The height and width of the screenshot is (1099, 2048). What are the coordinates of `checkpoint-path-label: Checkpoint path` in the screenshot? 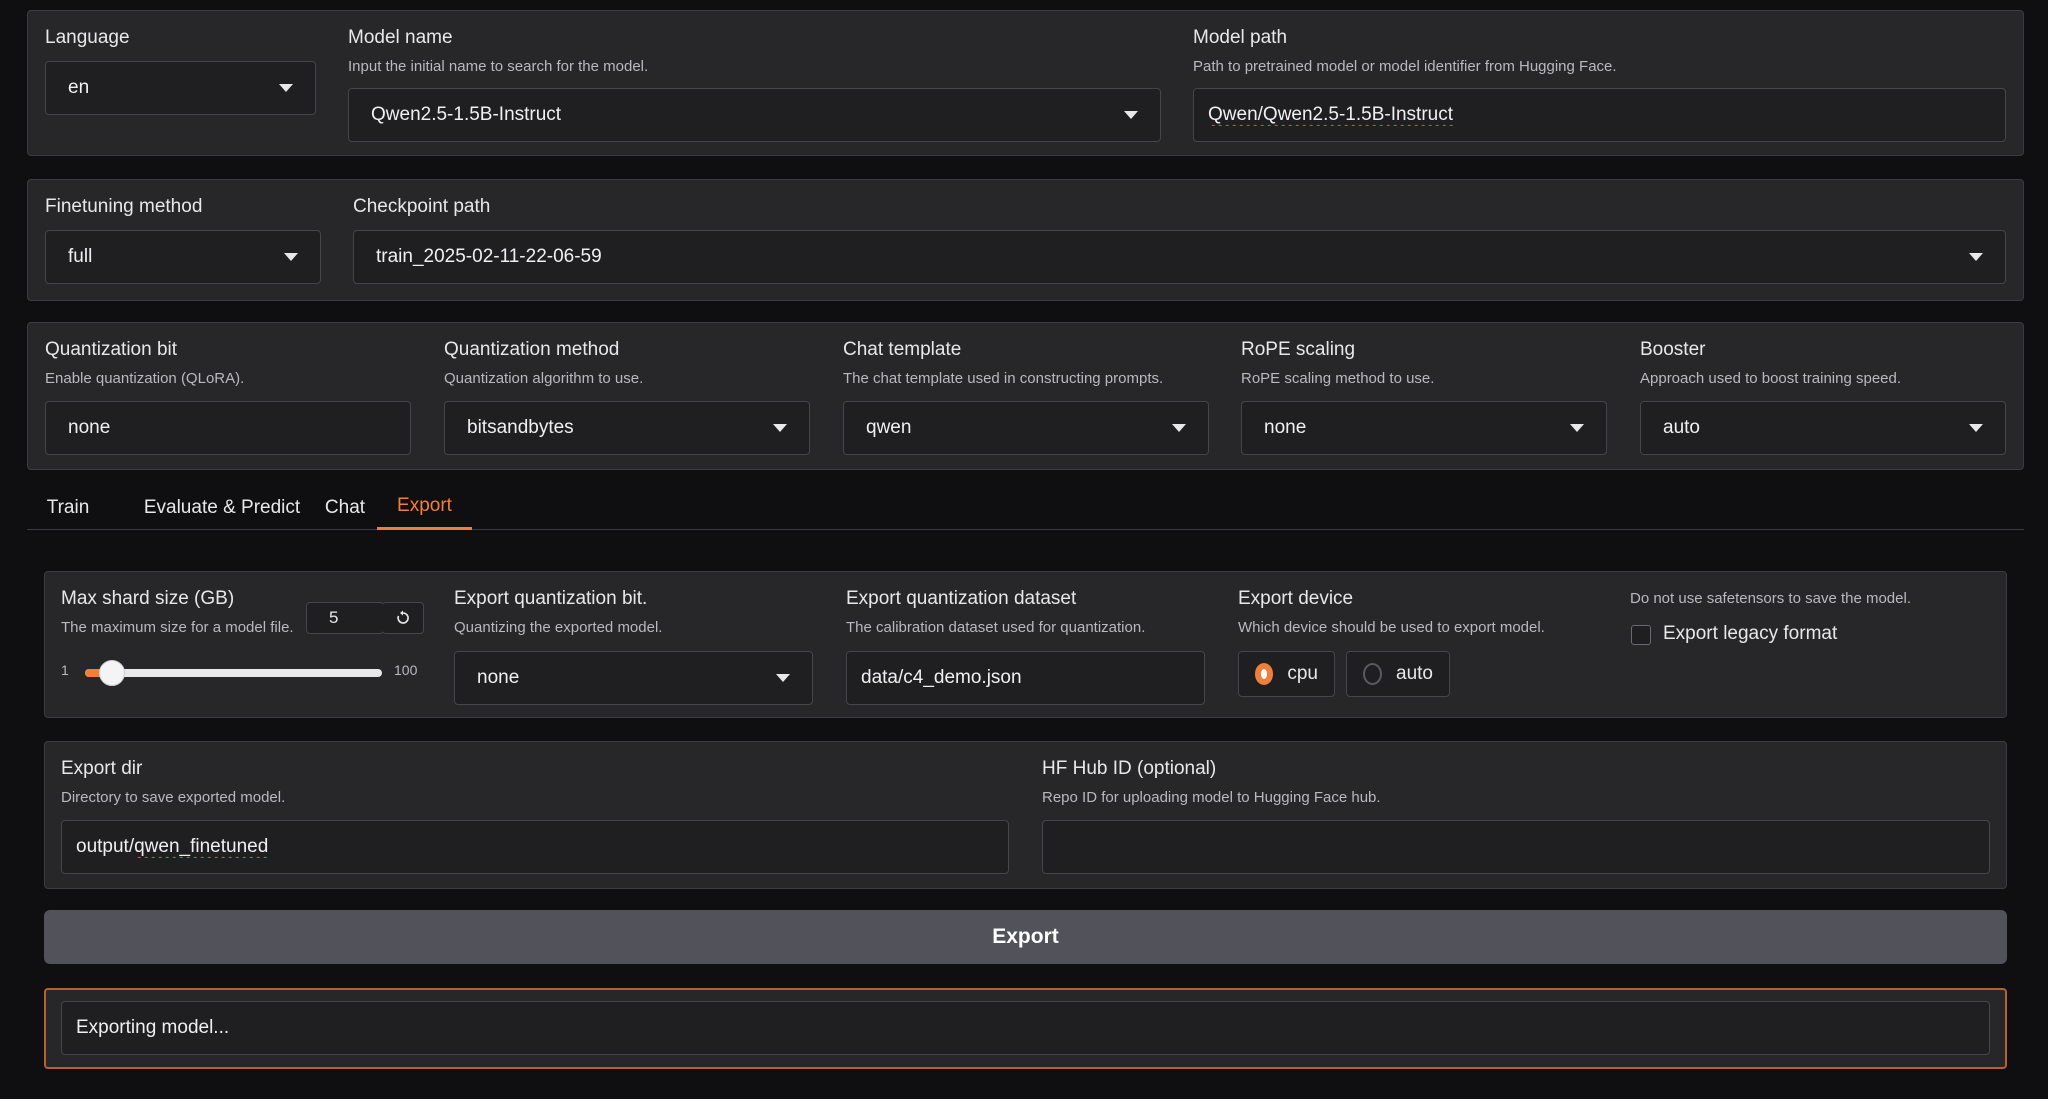 It's located at (422, 206).